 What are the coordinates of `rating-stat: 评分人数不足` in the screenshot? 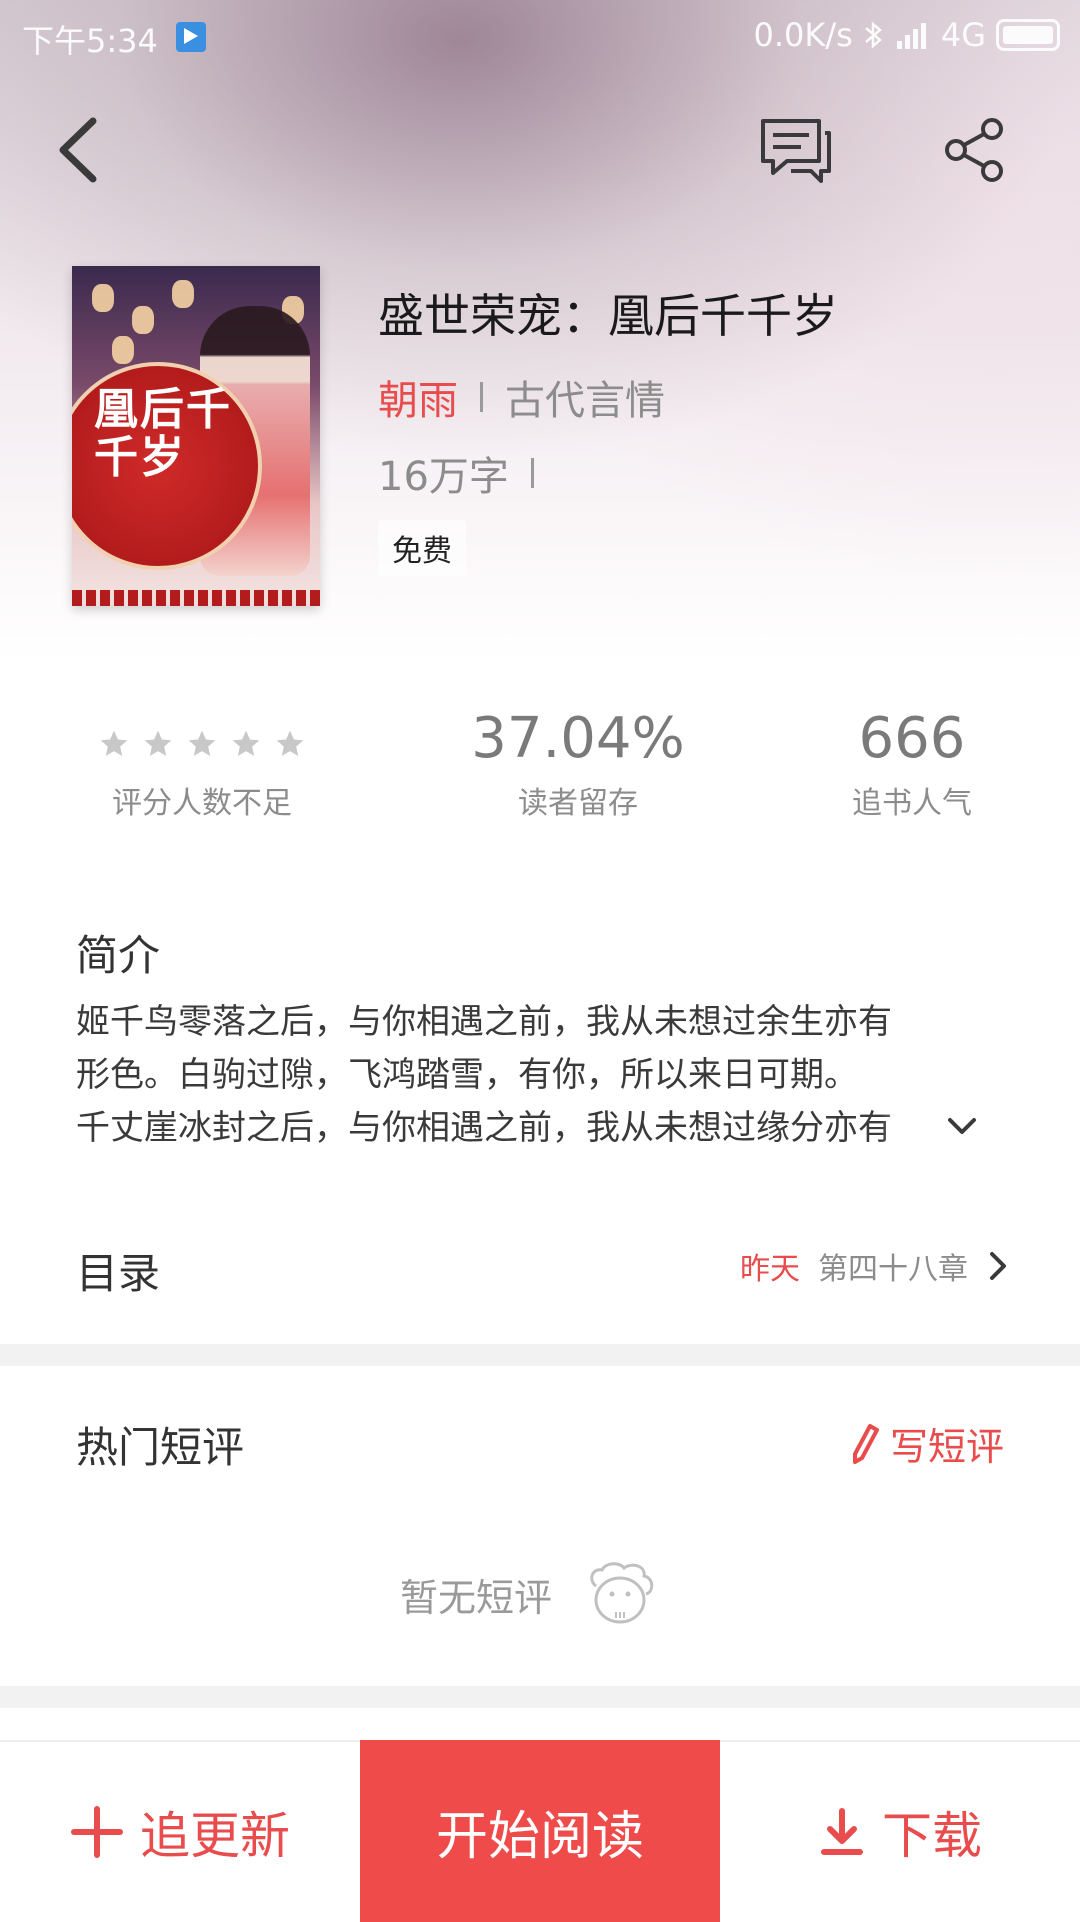 It's located at (202, 763).